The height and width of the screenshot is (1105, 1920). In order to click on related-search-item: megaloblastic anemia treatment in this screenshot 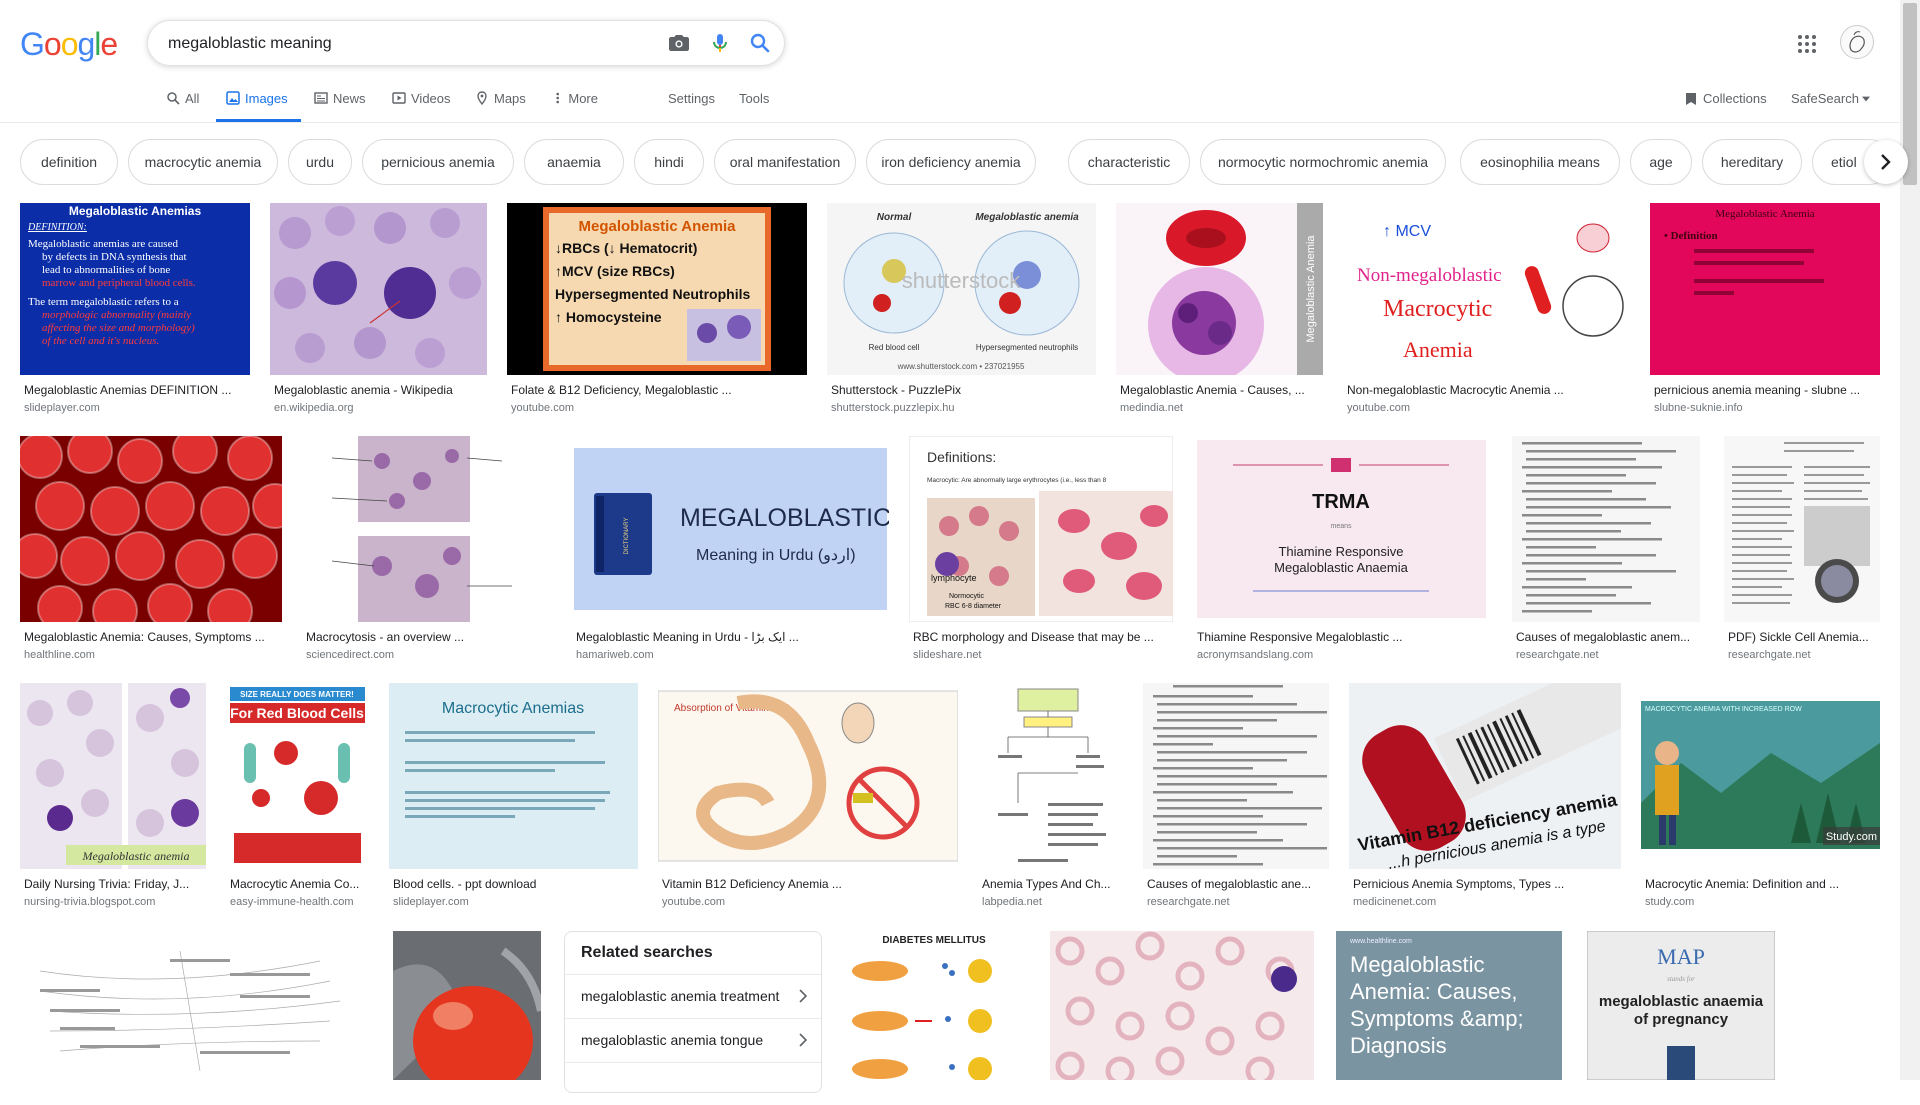, I will do `click(693, 995)`.